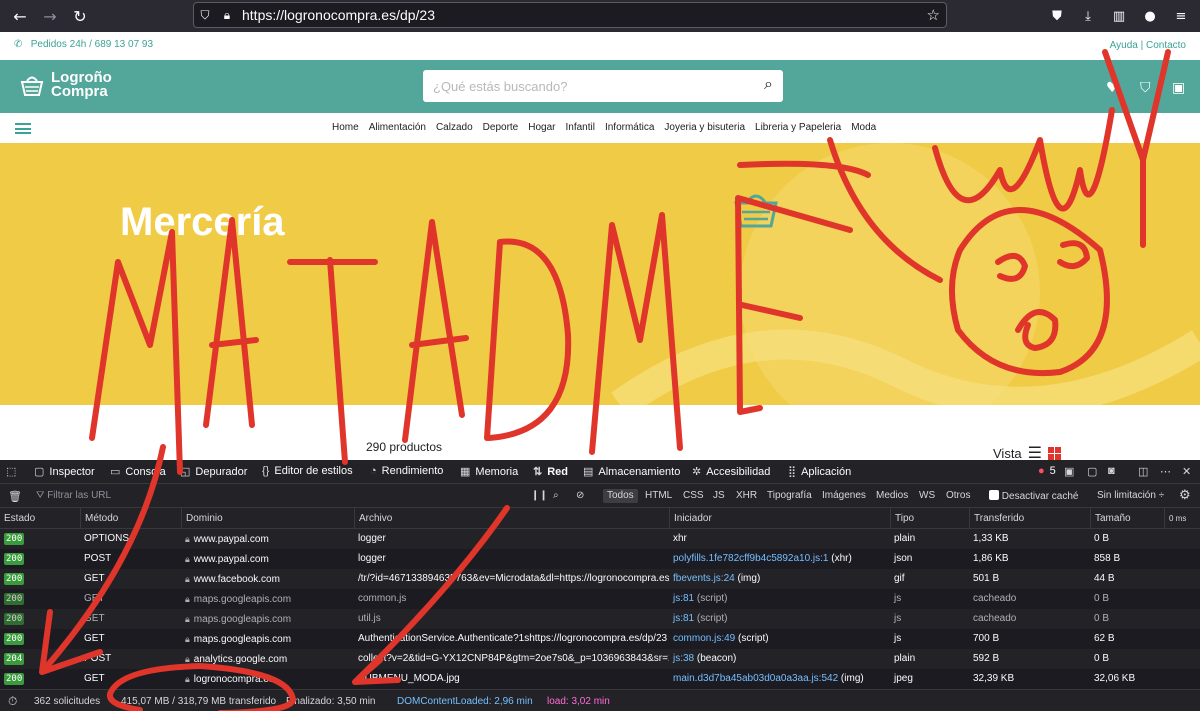 The width and height of the screenshot is (1200, 711). Describe the element at coordinates (1186, 471) in the screenshot. I see `close-icon: ✕` at that location.